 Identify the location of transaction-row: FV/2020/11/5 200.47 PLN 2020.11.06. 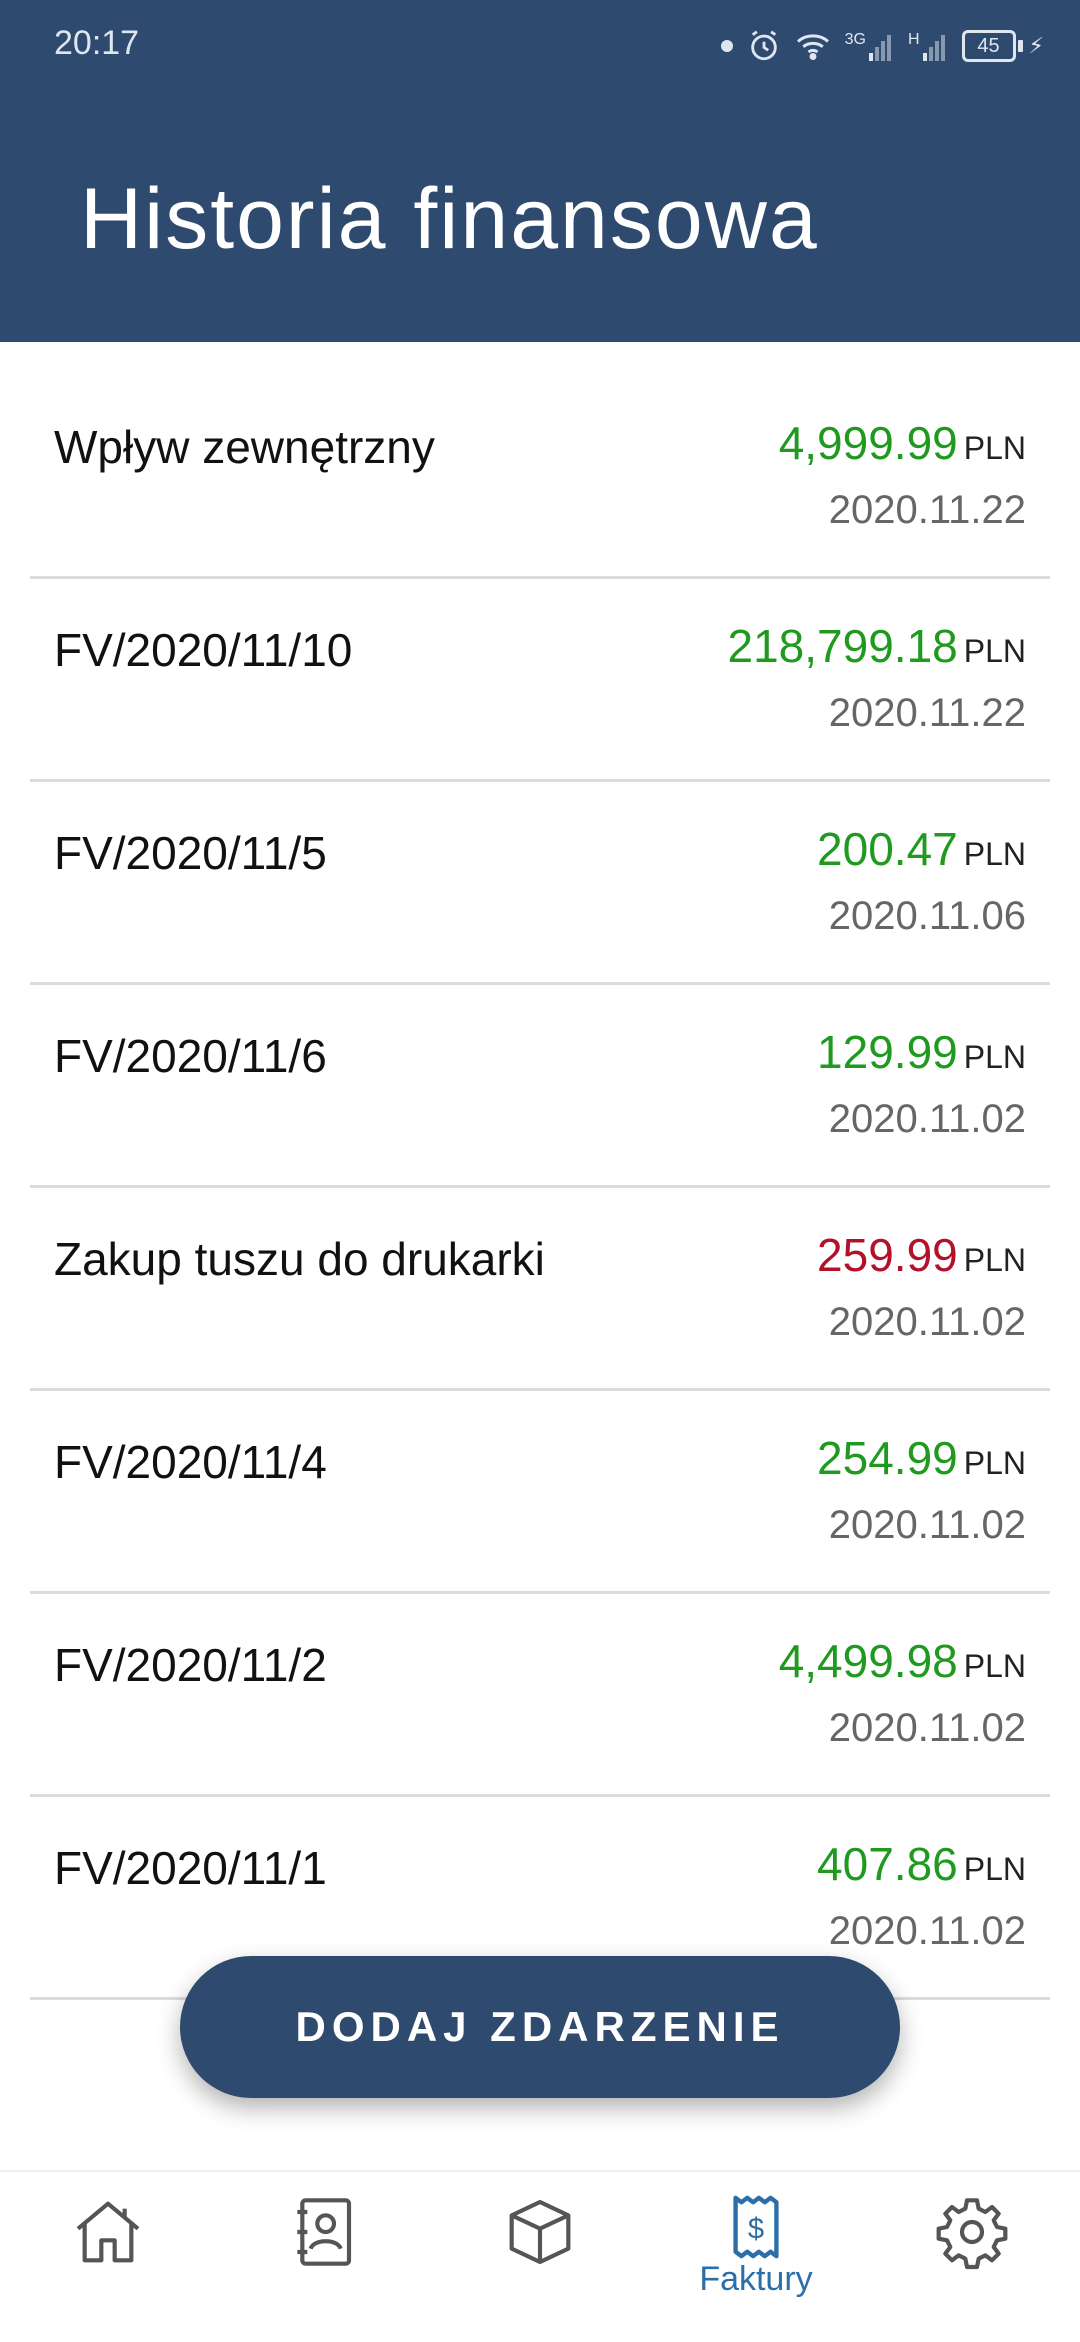
(540, 883).